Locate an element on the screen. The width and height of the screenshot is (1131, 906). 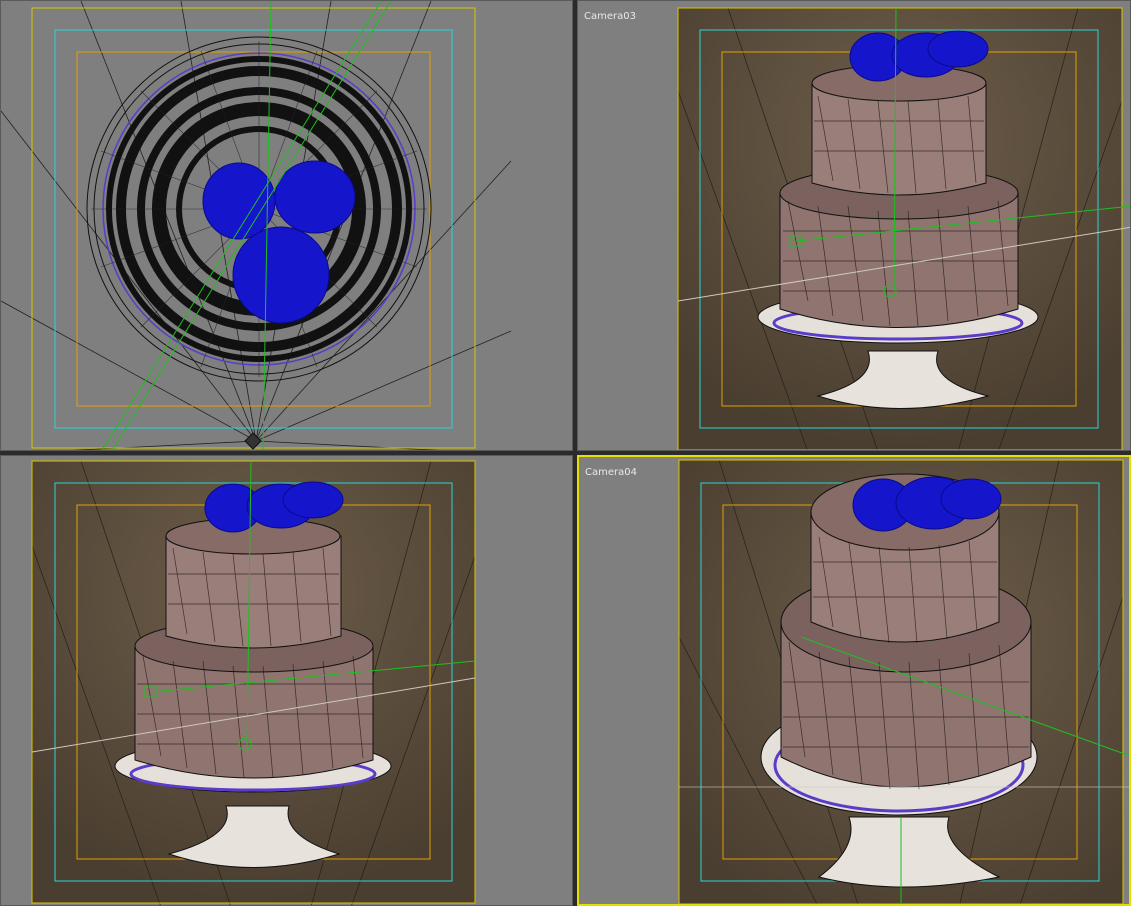
viewport-label-camera03: Camera03 is located at coordinates (610, 16).